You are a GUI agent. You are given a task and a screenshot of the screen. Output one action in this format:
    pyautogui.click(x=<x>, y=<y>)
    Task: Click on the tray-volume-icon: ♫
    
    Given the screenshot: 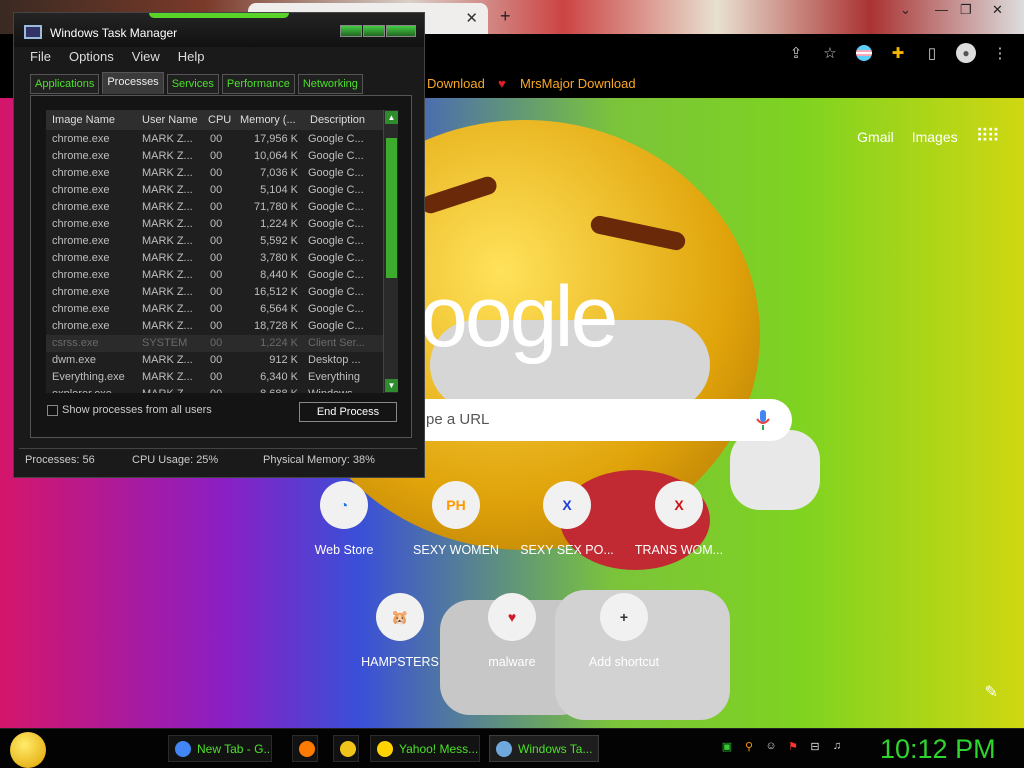 What is the action you would take?
    pyautogui.click(x=837, y=746)
    